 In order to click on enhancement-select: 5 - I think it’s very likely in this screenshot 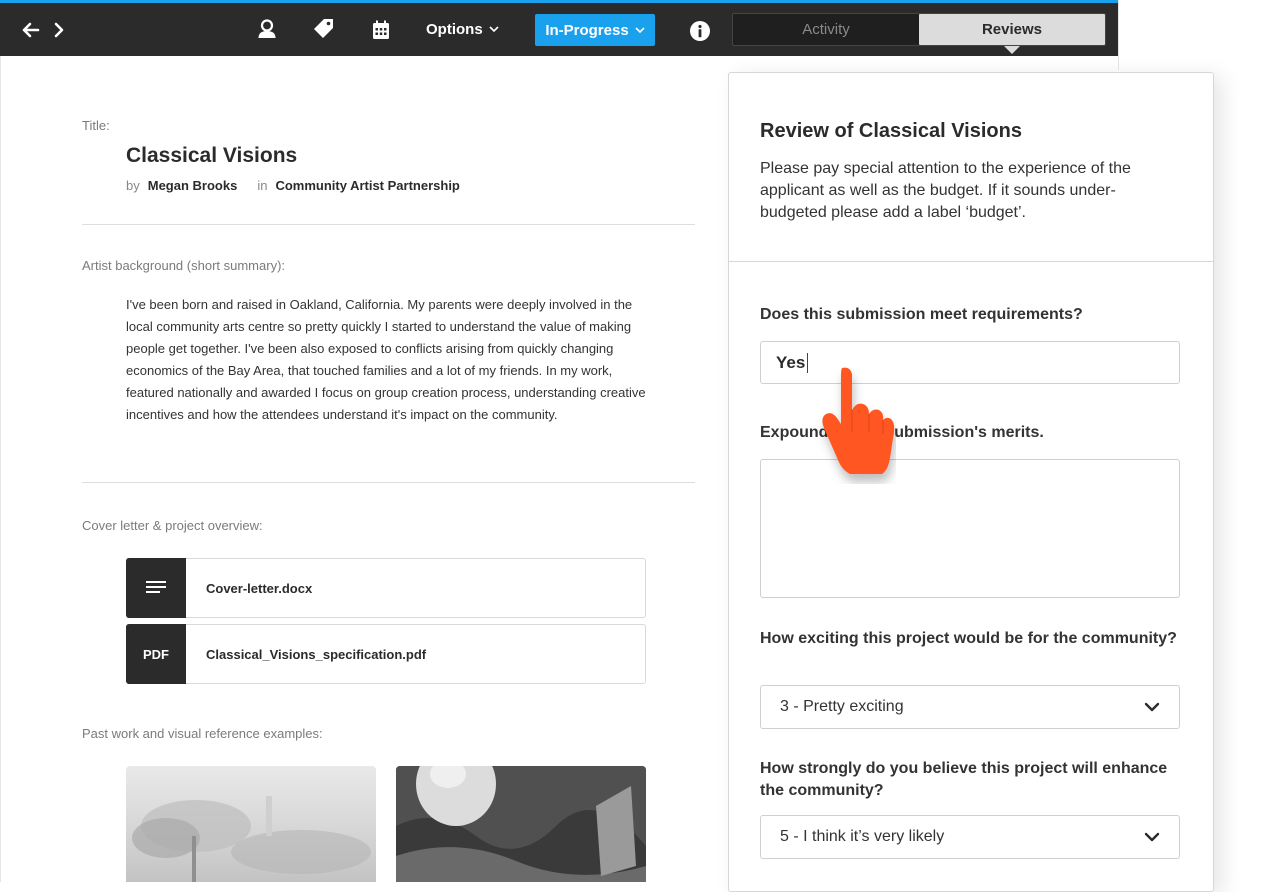, I will do `click(970, 837)`.